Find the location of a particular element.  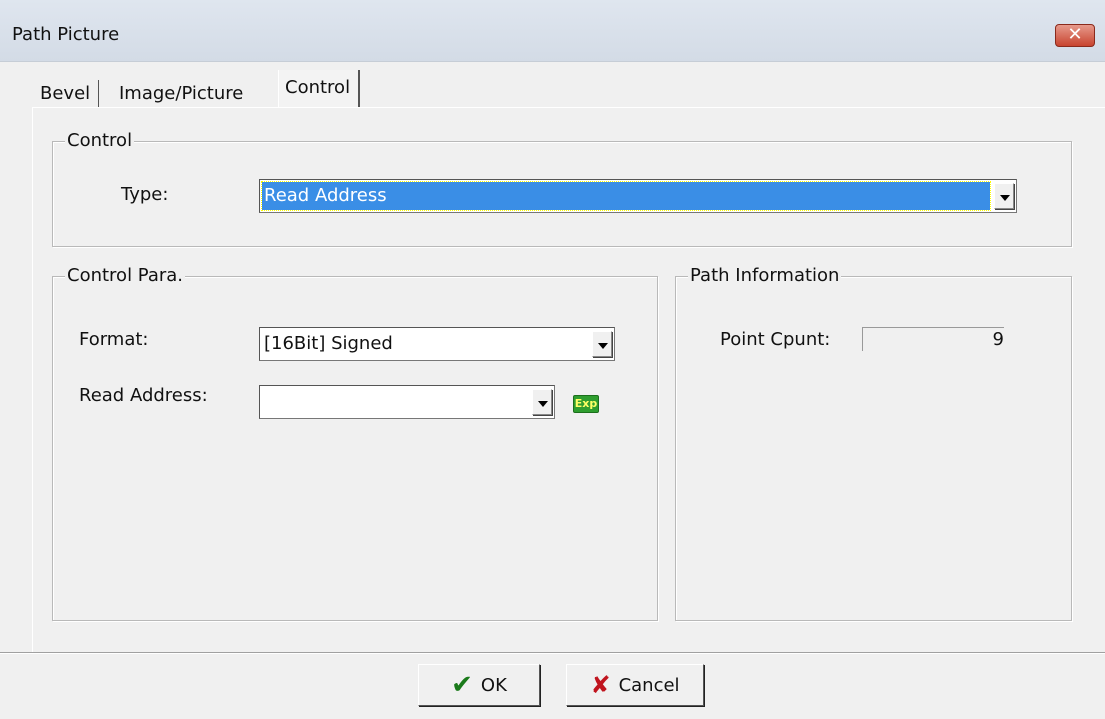

format-select-value: [16Bit] Signed is located at coordinates (328, 343).